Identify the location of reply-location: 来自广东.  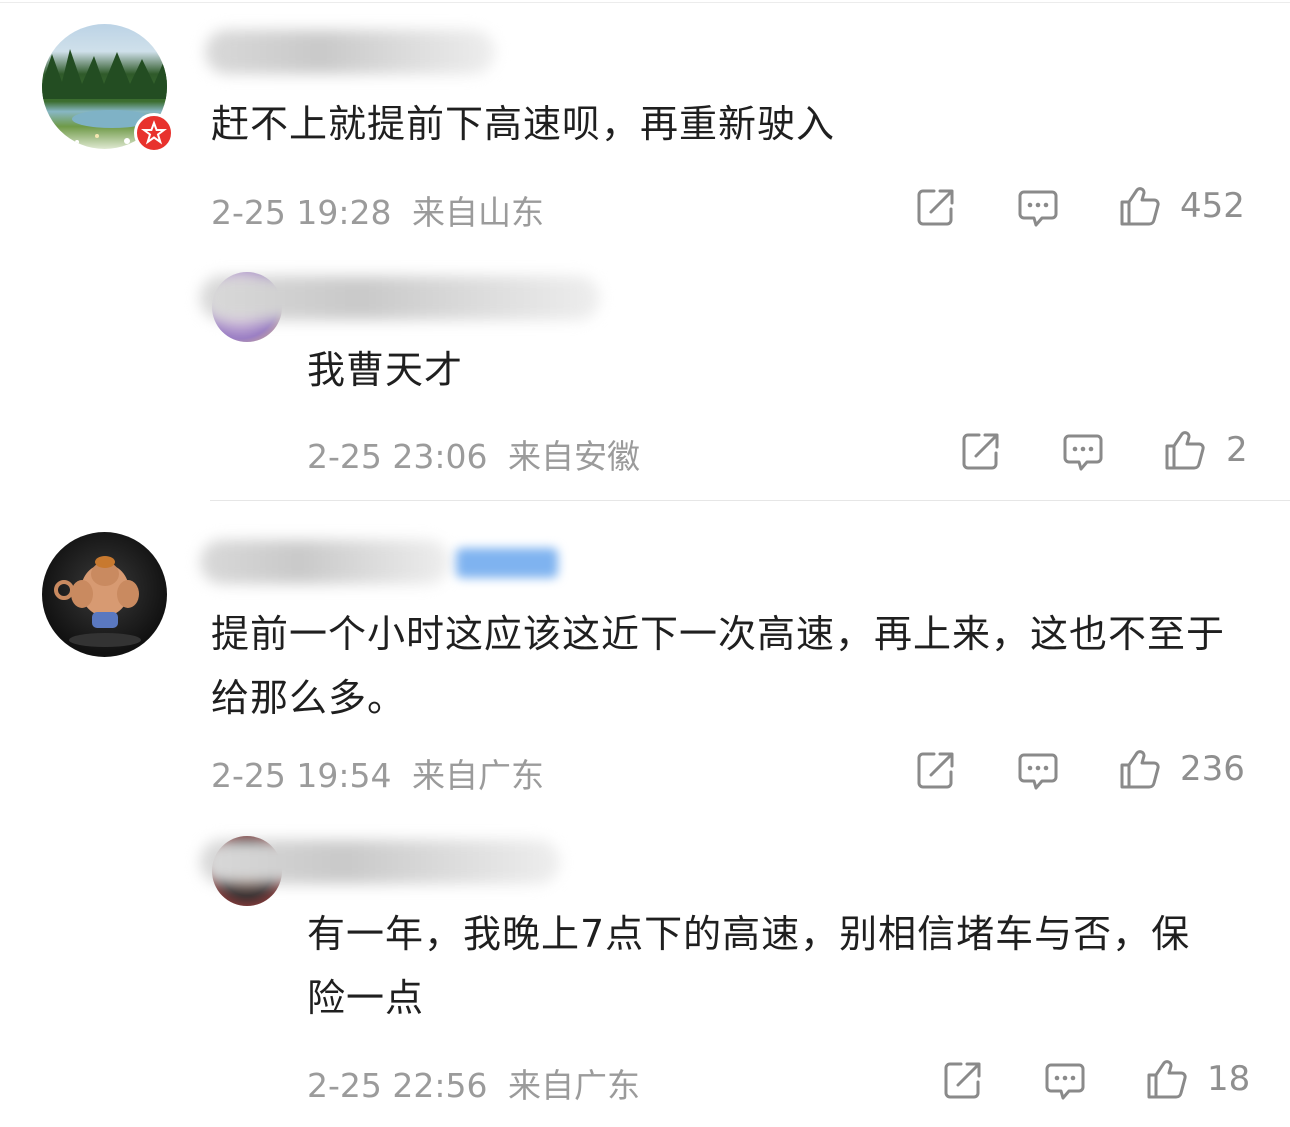
(574, 1085).